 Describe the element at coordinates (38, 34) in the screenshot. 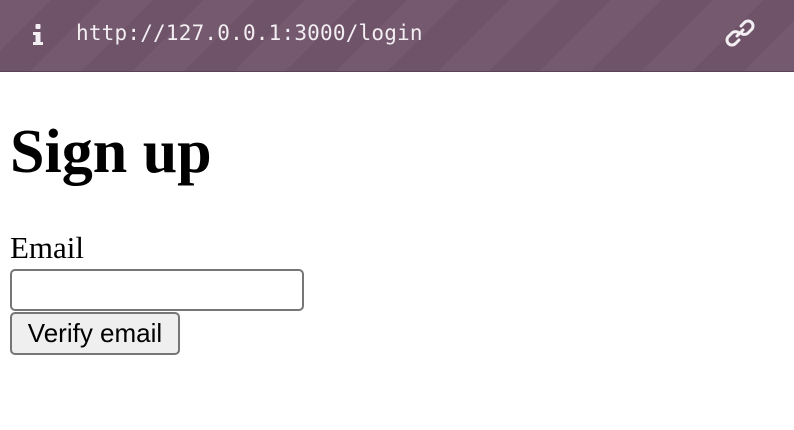

I see `info-icon` at that location.